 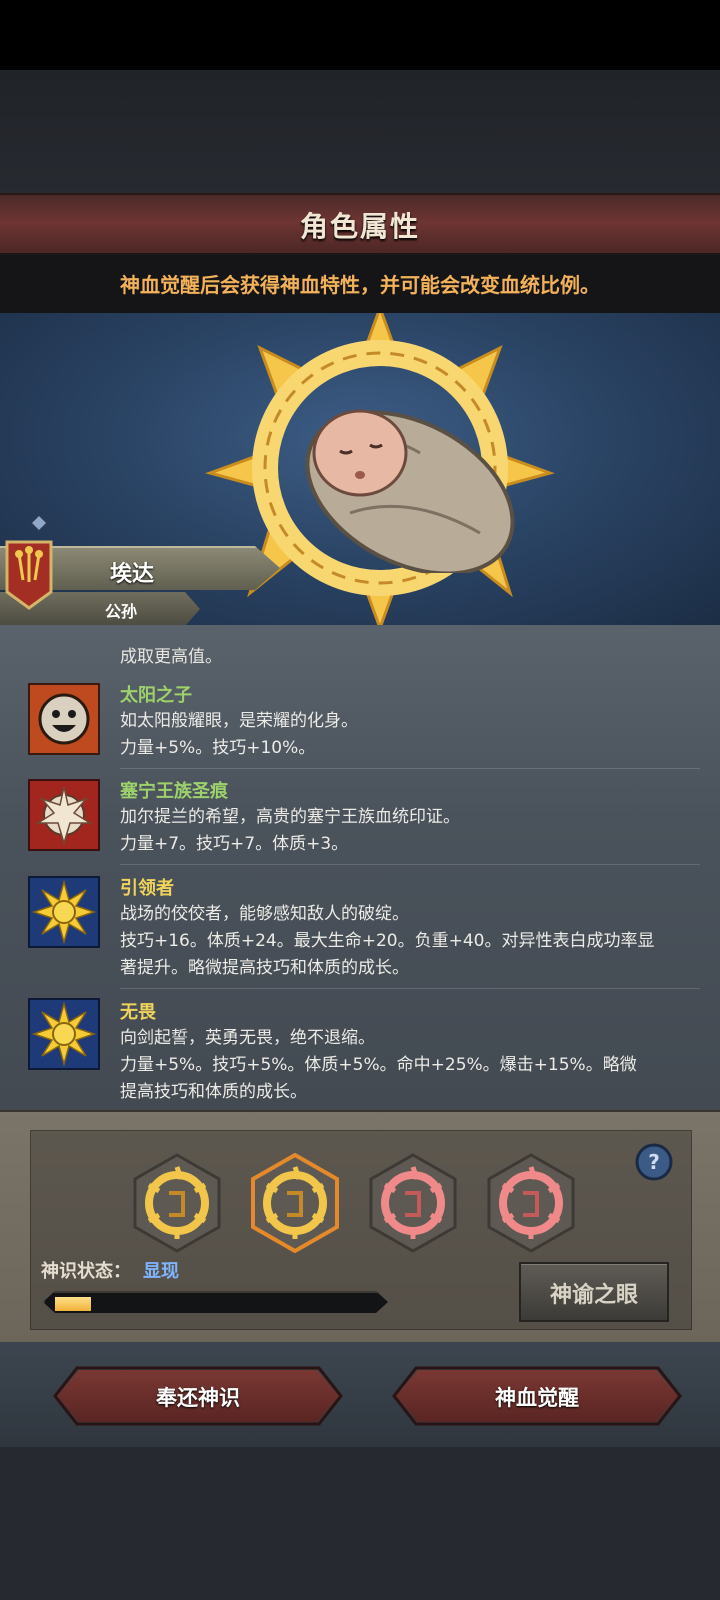 I want to click on divine-progress-fill, so click(x=73, y=1304).